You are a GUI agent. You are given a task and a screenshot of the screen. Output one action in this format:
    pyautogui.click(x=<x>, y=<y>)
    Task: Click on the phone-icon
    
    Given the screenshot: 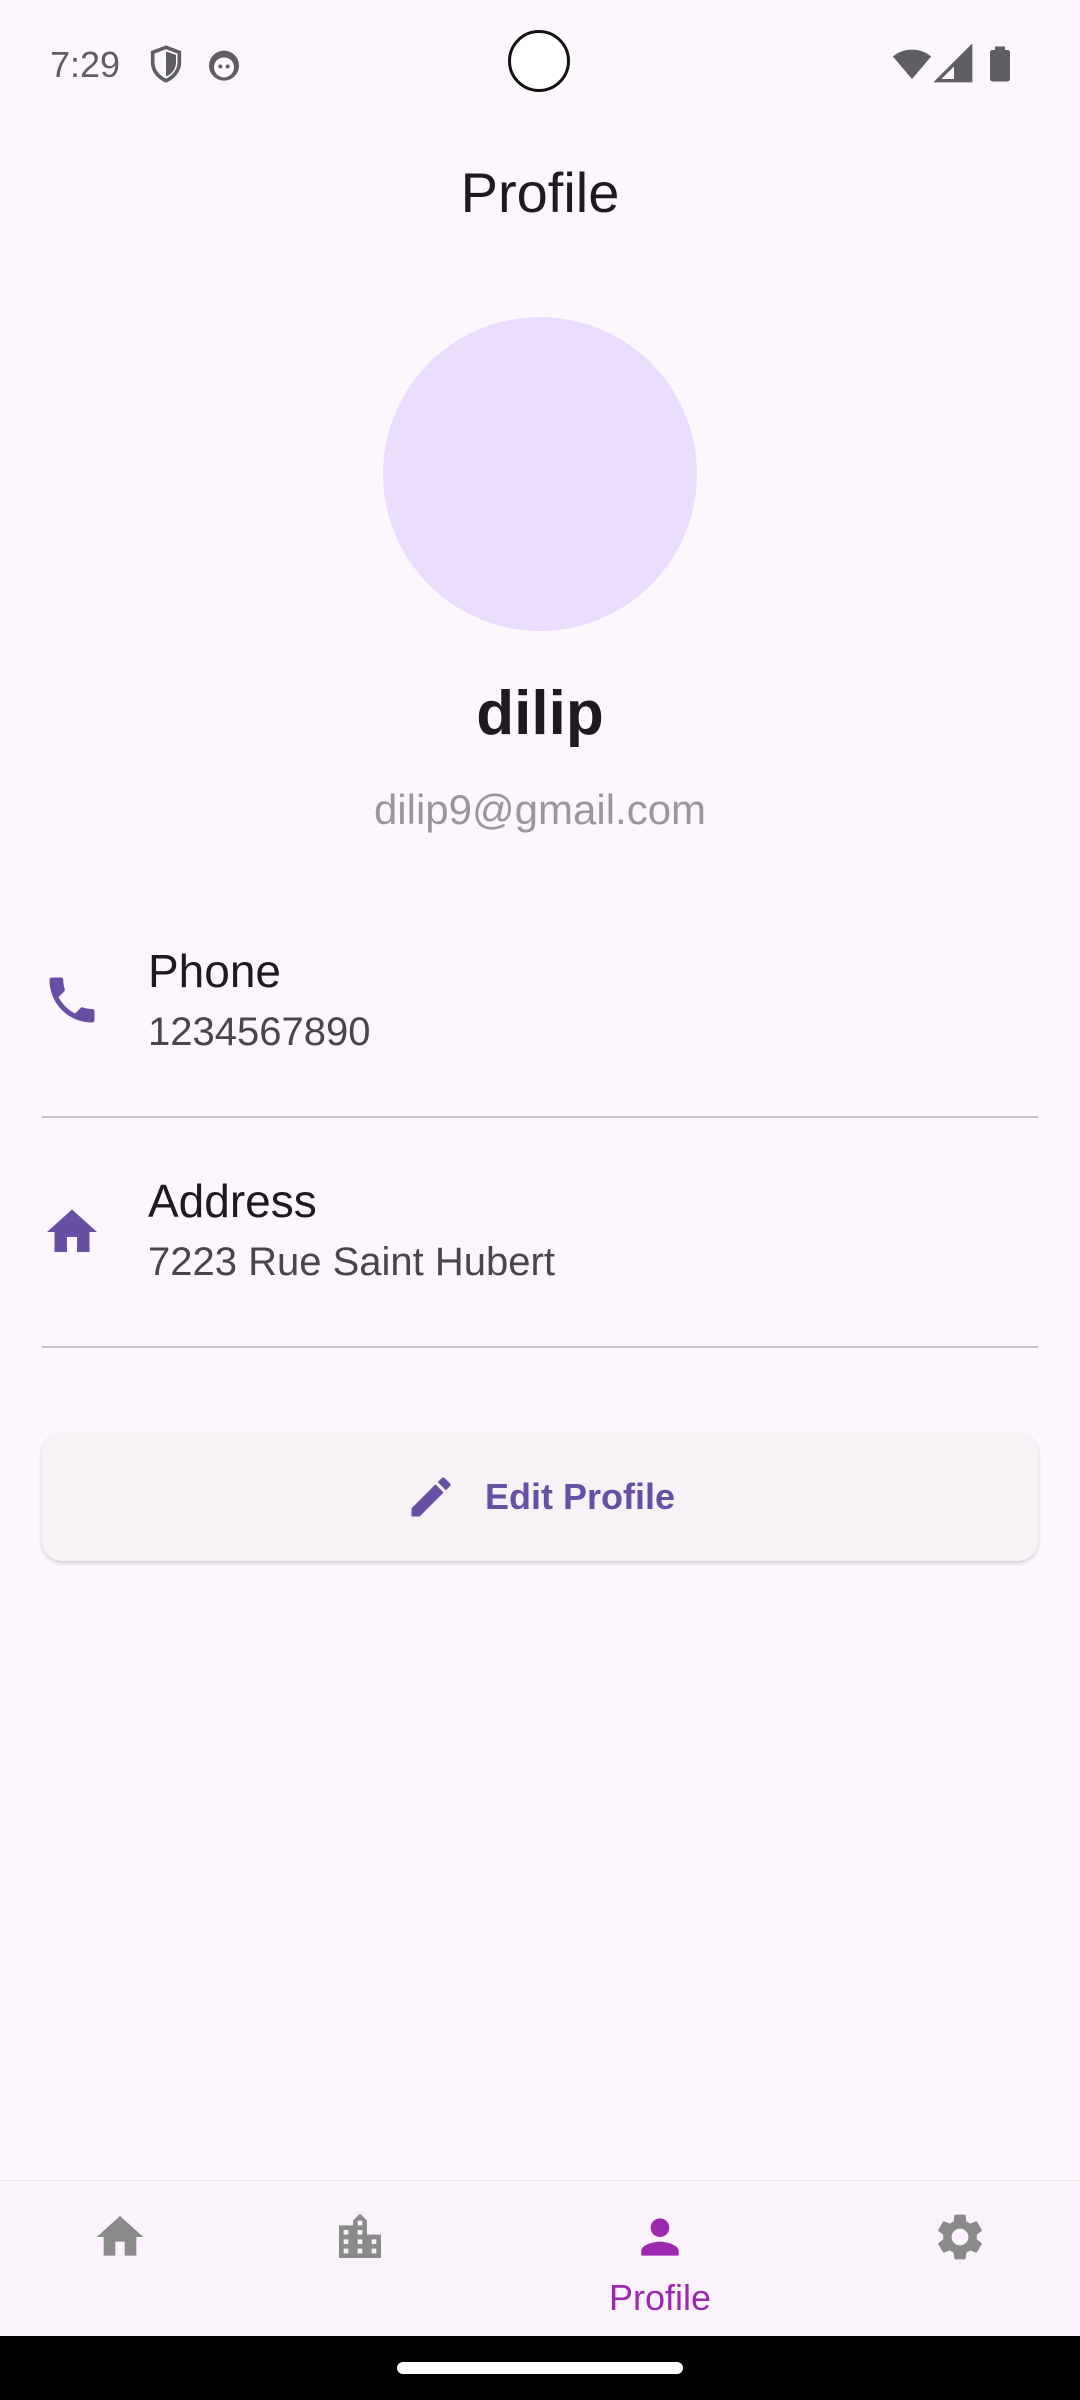 What is the action you would take?
    pyautogui.click(x=72, y=1000)
    